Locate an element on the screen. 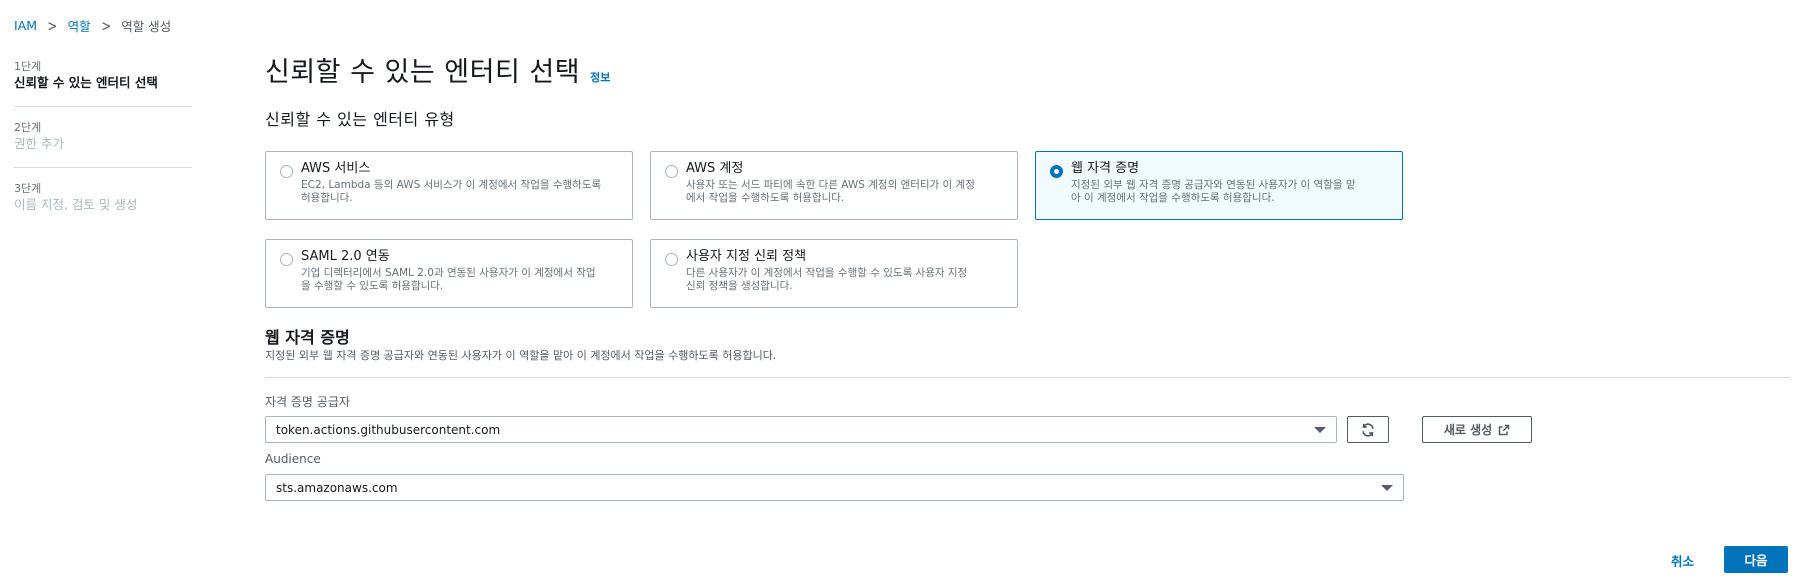  cancel-button: 취소 is located at coordinates (1682, 560).